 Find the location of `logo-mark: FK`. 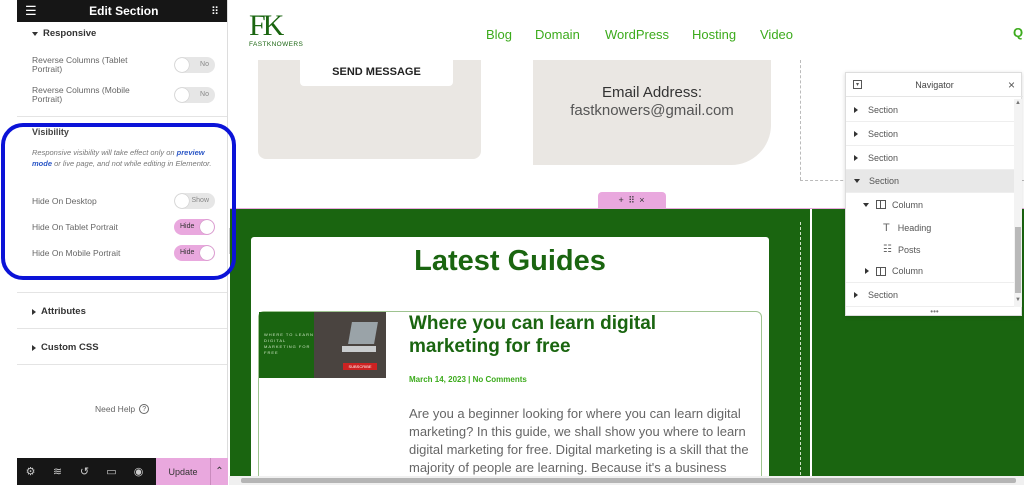

logo-mark: FK is located at coordinates (266, 25).